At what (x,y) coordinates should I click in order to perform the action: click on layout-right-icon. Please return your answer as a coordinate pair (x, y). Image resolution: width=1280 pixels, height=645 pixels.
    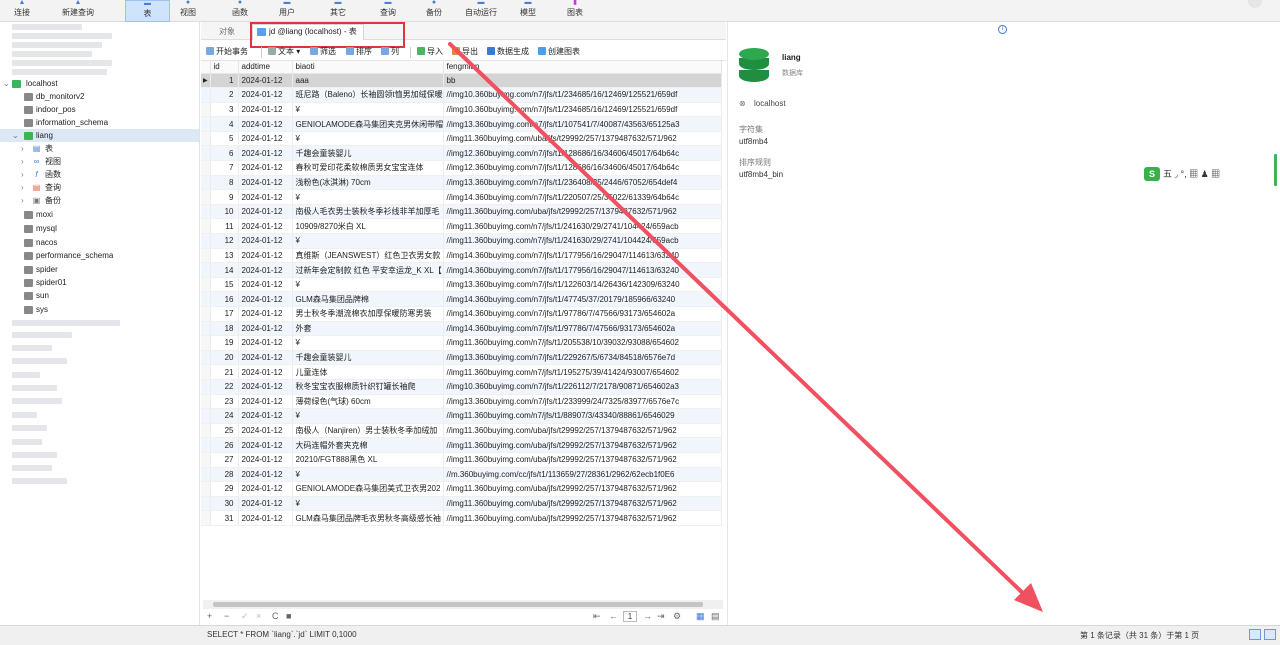
    Looking at the image, I should click on (1270, 634).